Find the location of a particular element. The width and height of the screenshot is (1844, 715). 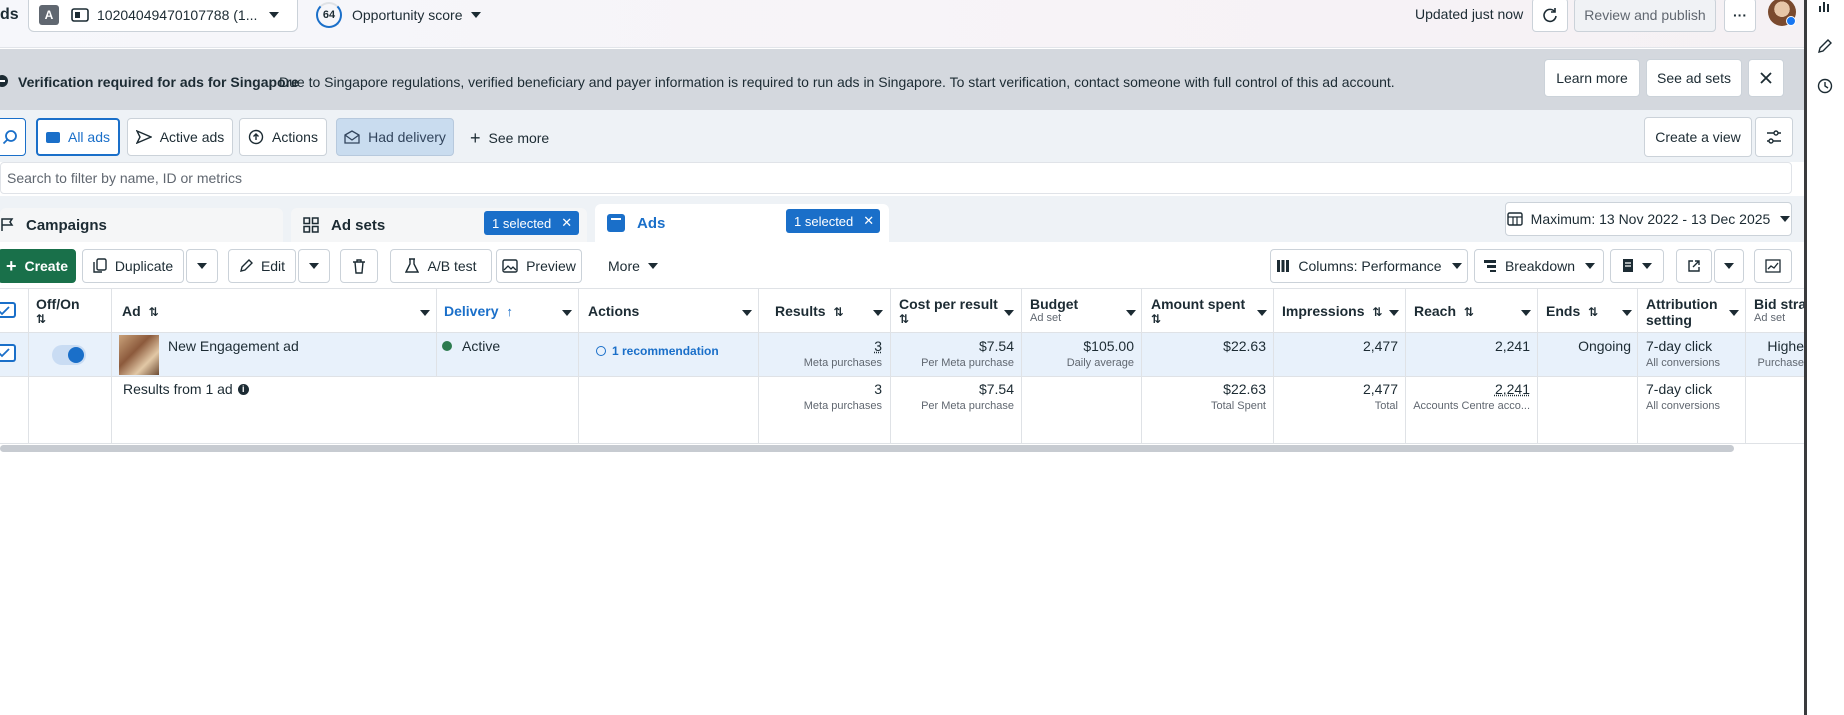

header-reach: Reach ⇅ is located at coordinates (1464, 311).